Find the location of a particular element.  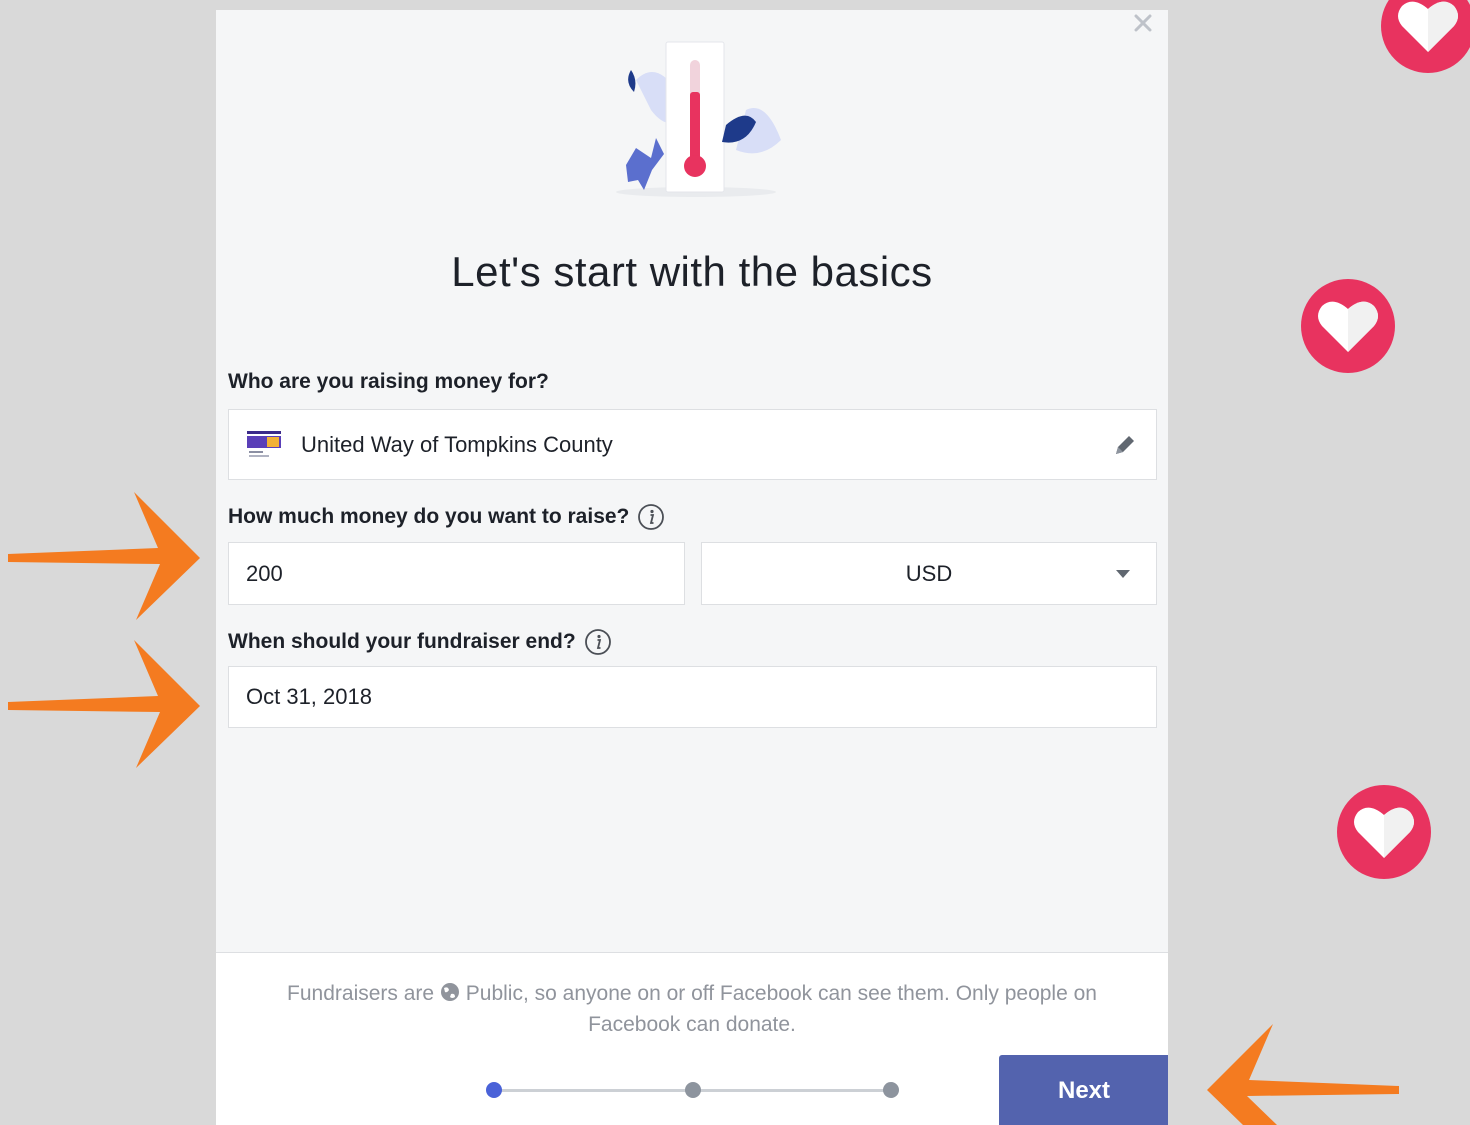

recipient-label: Who are you raising money for? is located at coordinates (388, 381).